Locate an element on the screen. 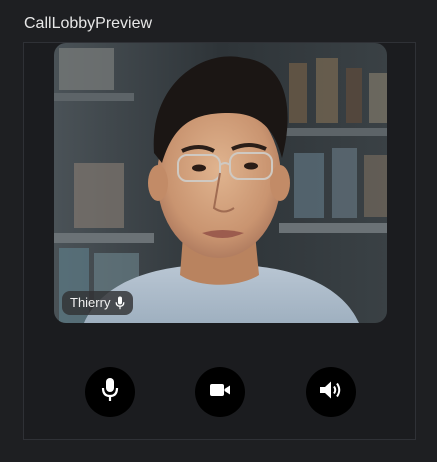  video-camera-icon is located at coordinates (220, 392).